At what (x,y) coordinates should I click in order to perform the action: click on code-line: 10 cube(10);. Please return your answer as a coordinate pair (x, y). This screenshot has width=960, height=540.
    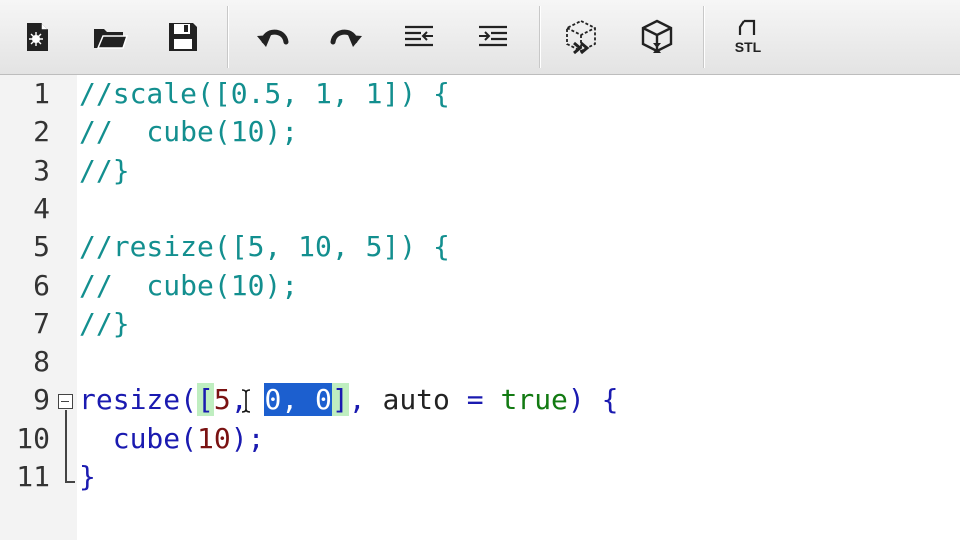
    Looking at the image, I should click on (480, 439).